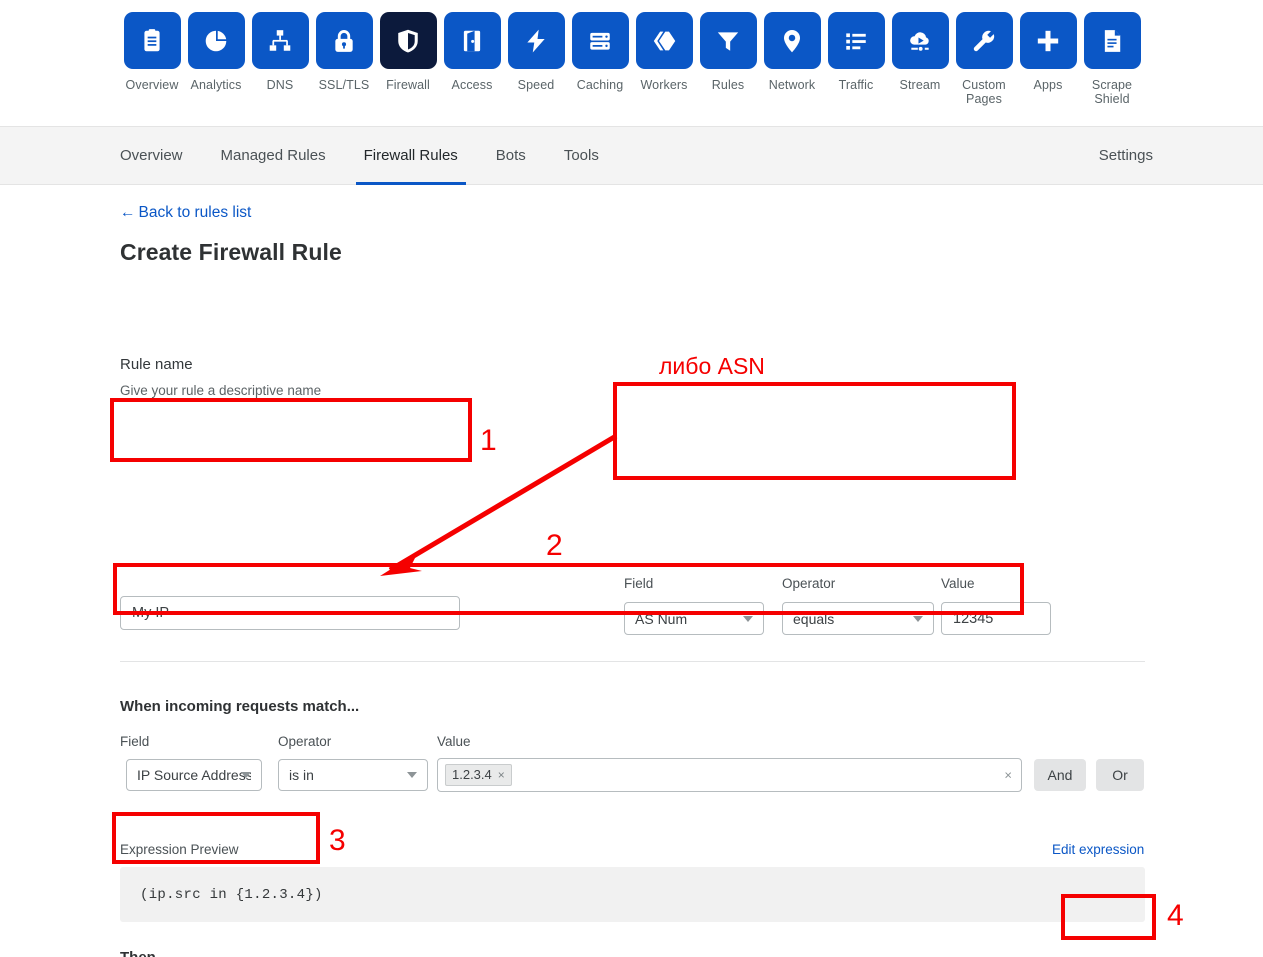 The height and width of the screenshot is (957, 1263). What do you see at coordinates (958, 583) in the screenshot?
I see `asn-value-column-label: Value` at bounding box center [958, 583].